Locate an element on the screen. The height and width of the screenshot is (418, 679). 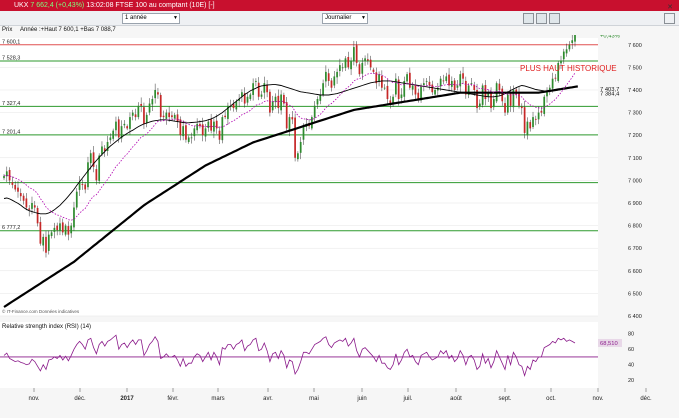
level-label: 6 777,2 is located at coordinates (11, 228).